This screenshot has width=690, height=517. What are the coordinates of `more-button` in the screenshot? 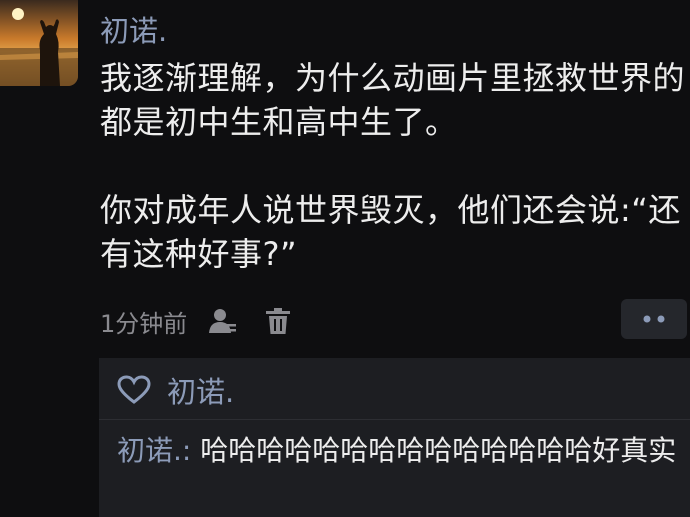 It's located at (654, 319).